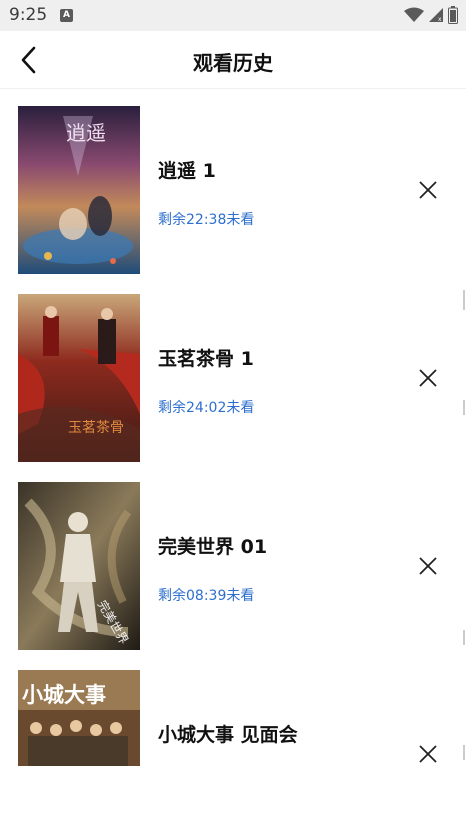  I want to click on poster-thumbnail: 小城大事, so click(79, 718).